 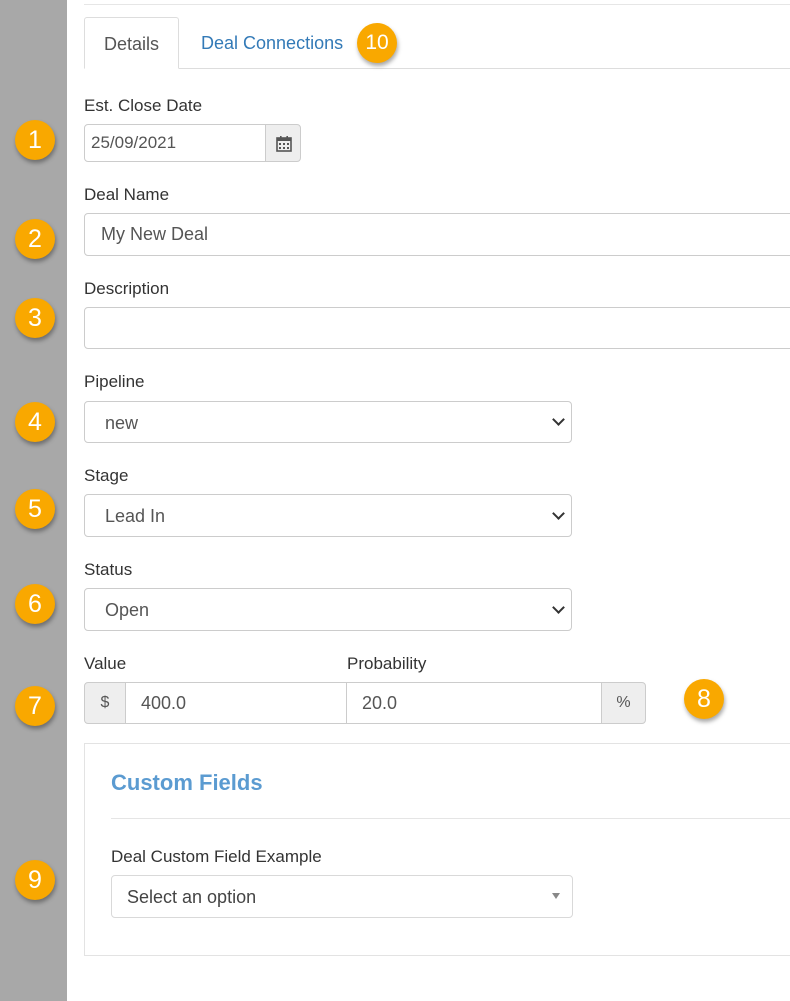 I want to click on status-value: Open, so click(x=127, y=610).